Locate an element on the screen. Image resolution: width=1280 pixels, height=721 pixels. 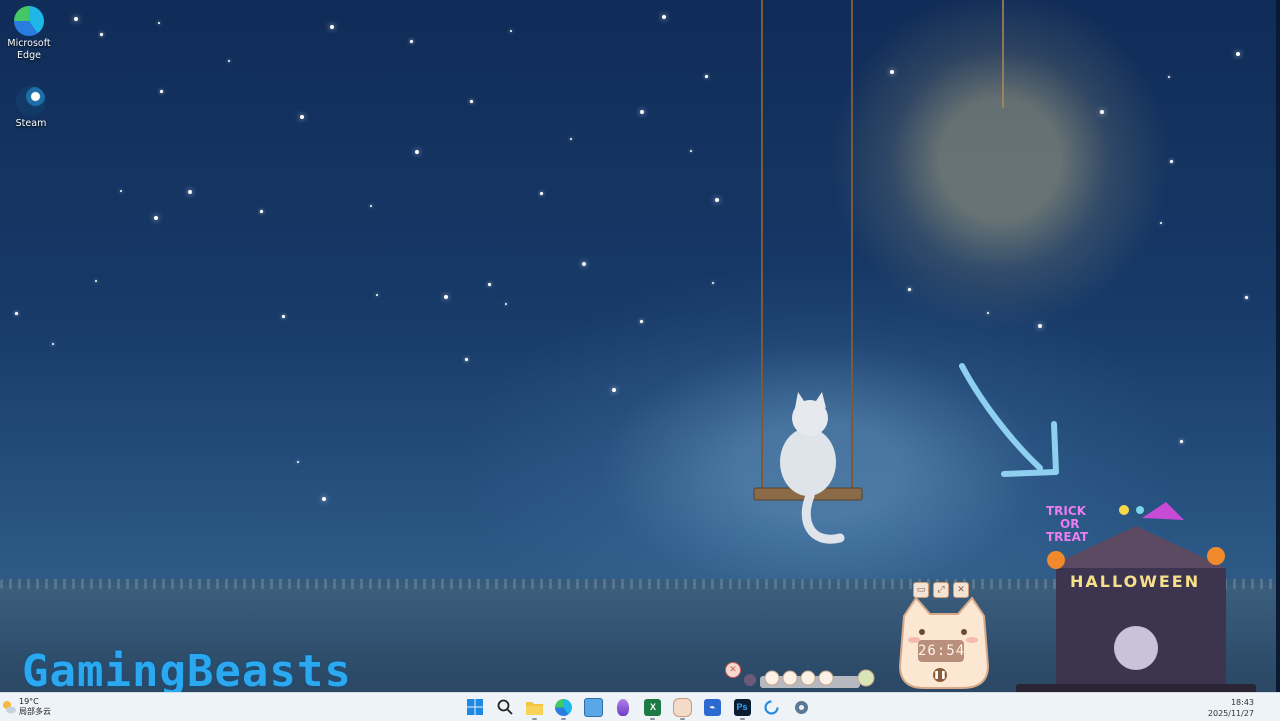
taskbar-edge is located at coordinates (564, 707).